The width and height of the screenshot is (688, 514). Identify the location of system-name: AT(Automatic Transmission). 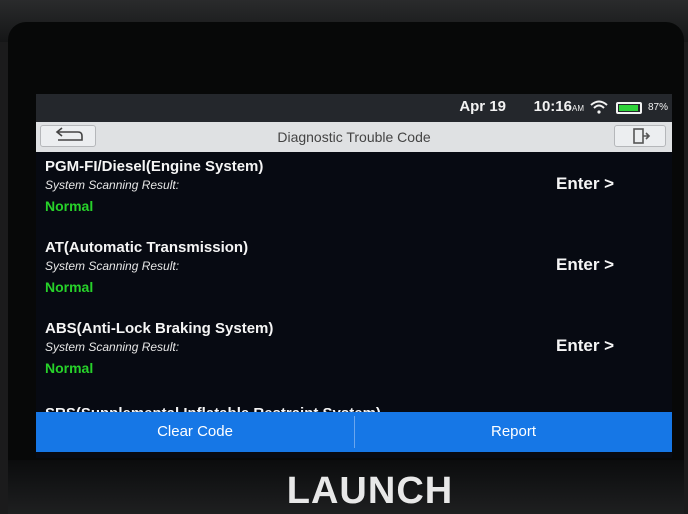
(147, 247).